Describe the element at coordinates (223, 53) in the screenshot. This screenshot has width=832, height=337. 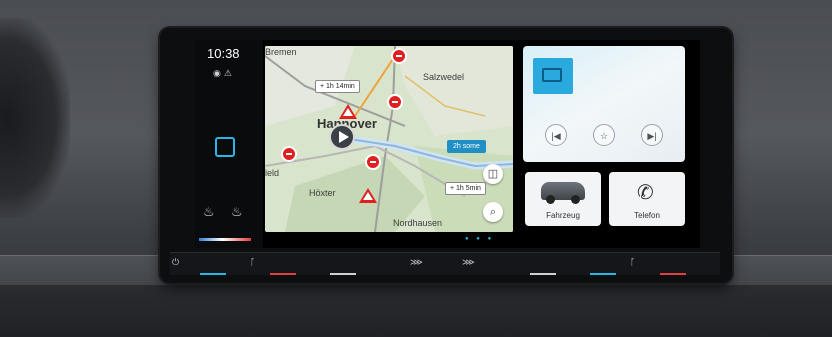
I see `clock: 10:38` at that location.